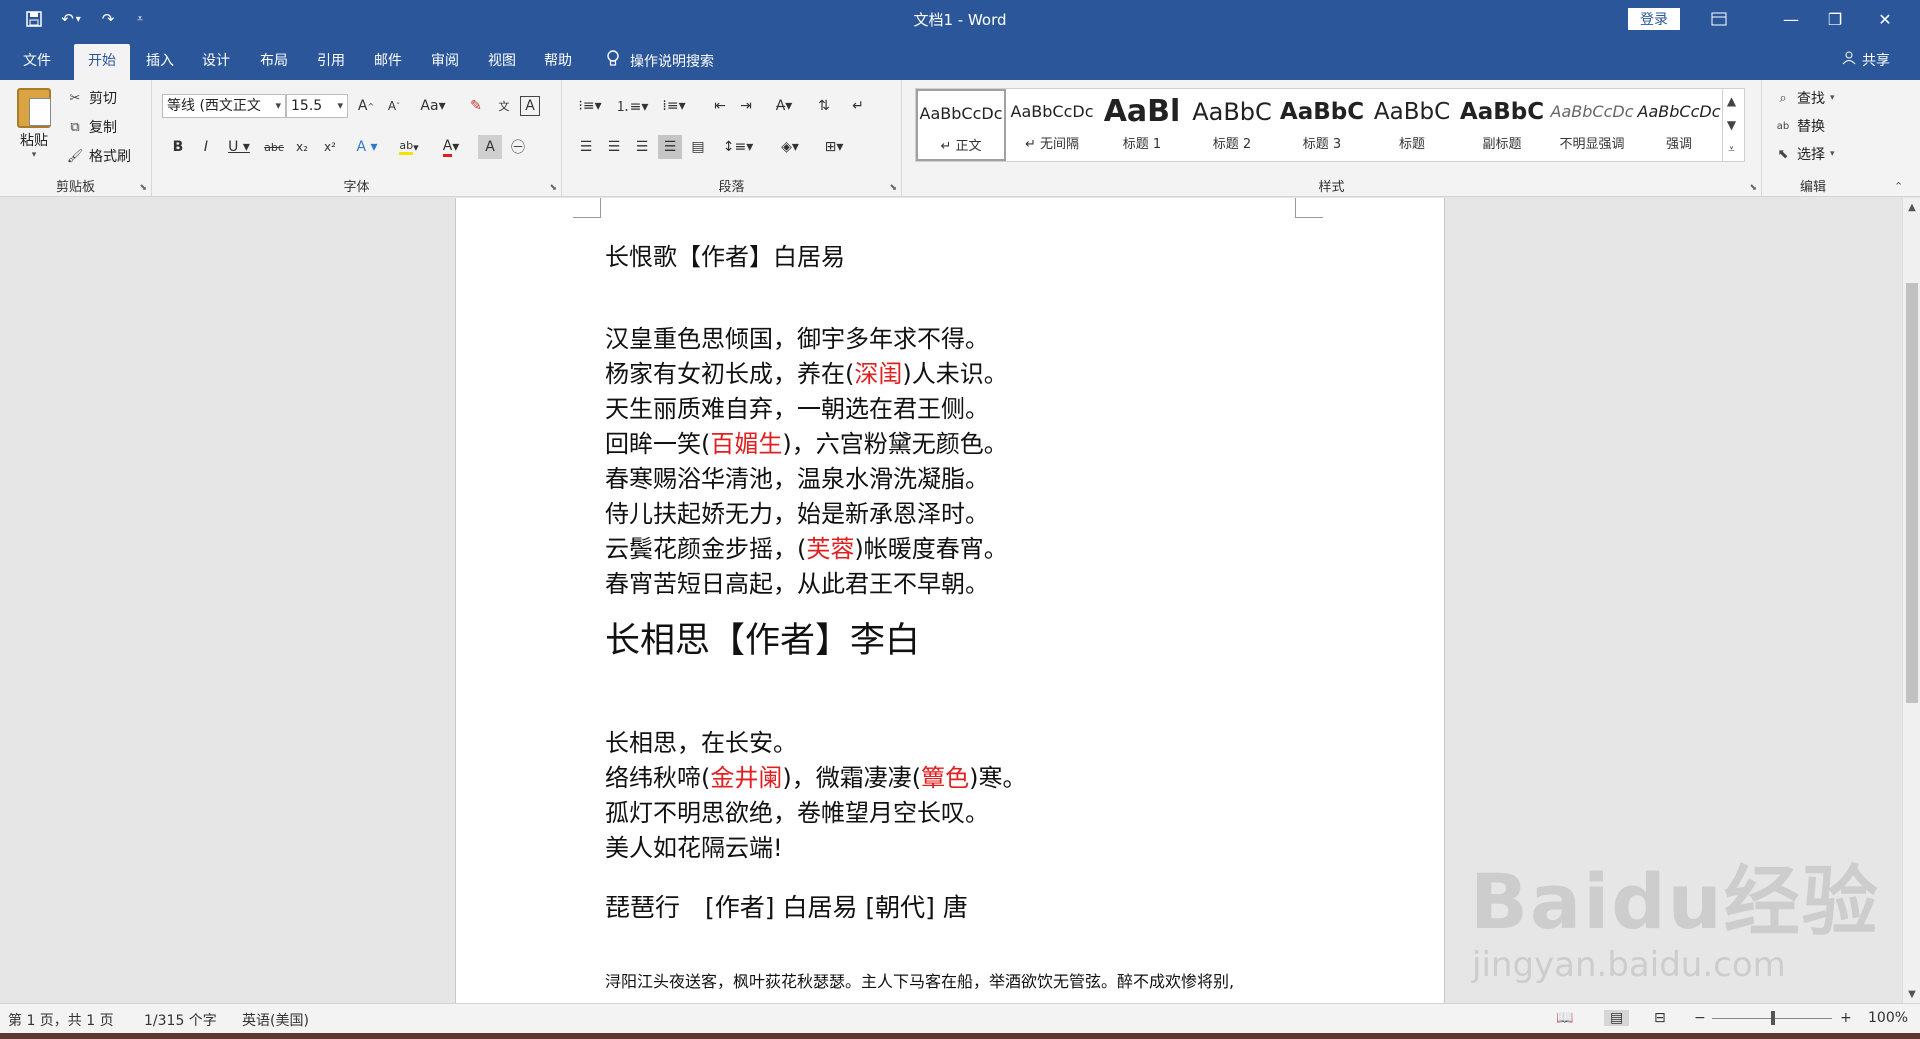  I want to click on tab-layout: 布局, so click(274, 62).